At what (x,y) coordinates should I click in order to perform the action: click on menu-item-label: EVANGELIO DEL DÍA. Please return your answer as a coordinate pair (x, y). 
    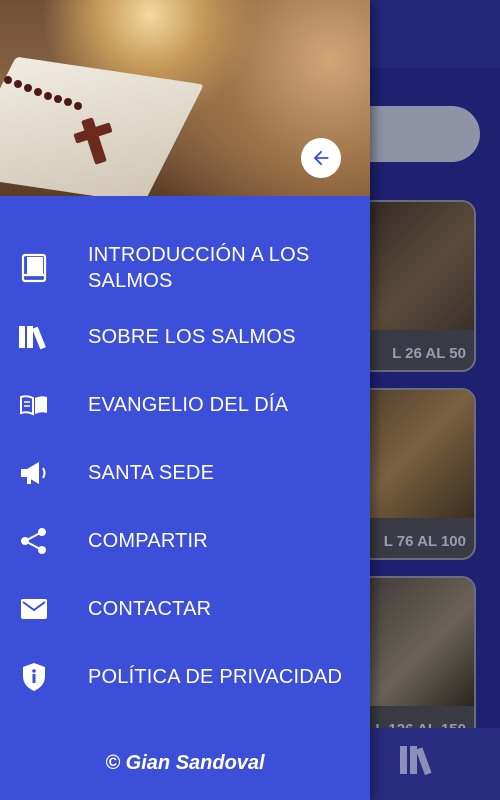
    Looking at the image, I should click on (188, 405).